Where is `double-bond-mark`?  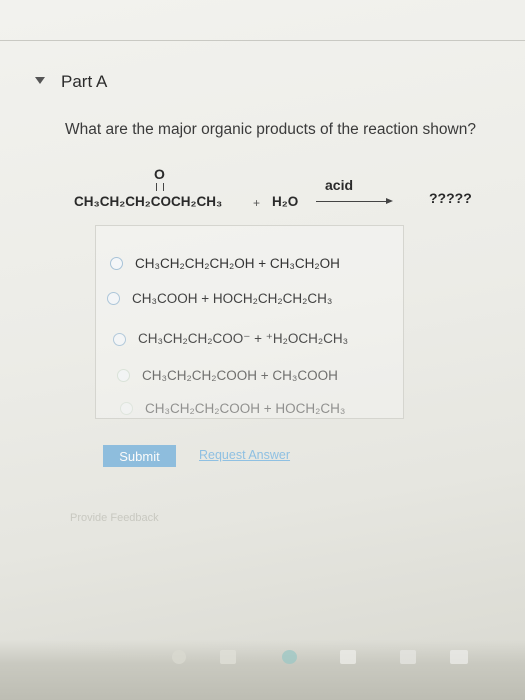 double-bond-mark is located at coordinates (160, 187).